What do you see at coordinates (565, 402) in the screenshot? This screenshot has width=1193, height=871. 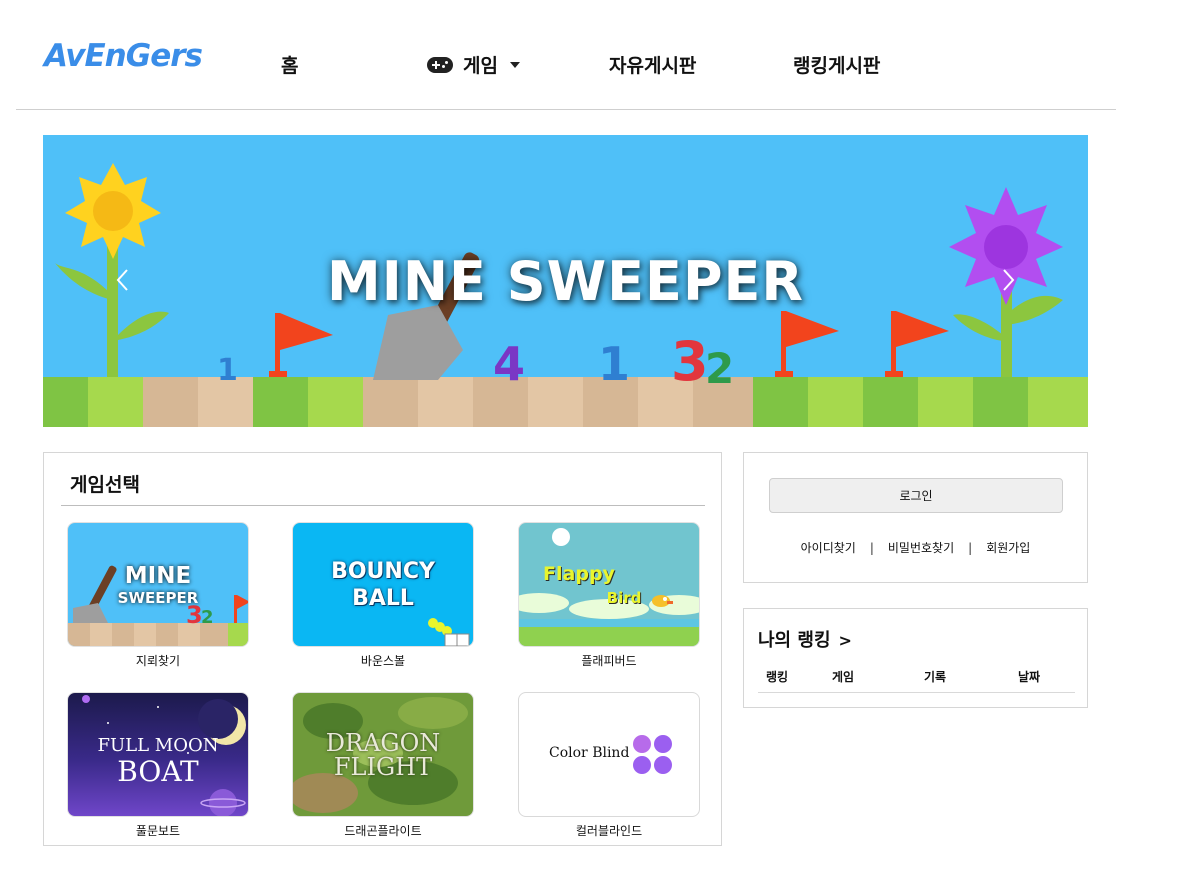 I see `ground-tiles` at bounding box center [565, 402].